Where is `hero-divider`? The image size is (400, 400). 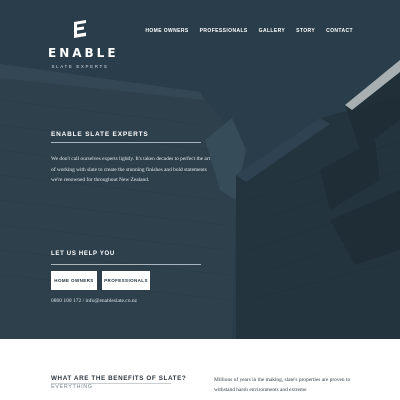 hero-divider is located at coordinates (126, 142).